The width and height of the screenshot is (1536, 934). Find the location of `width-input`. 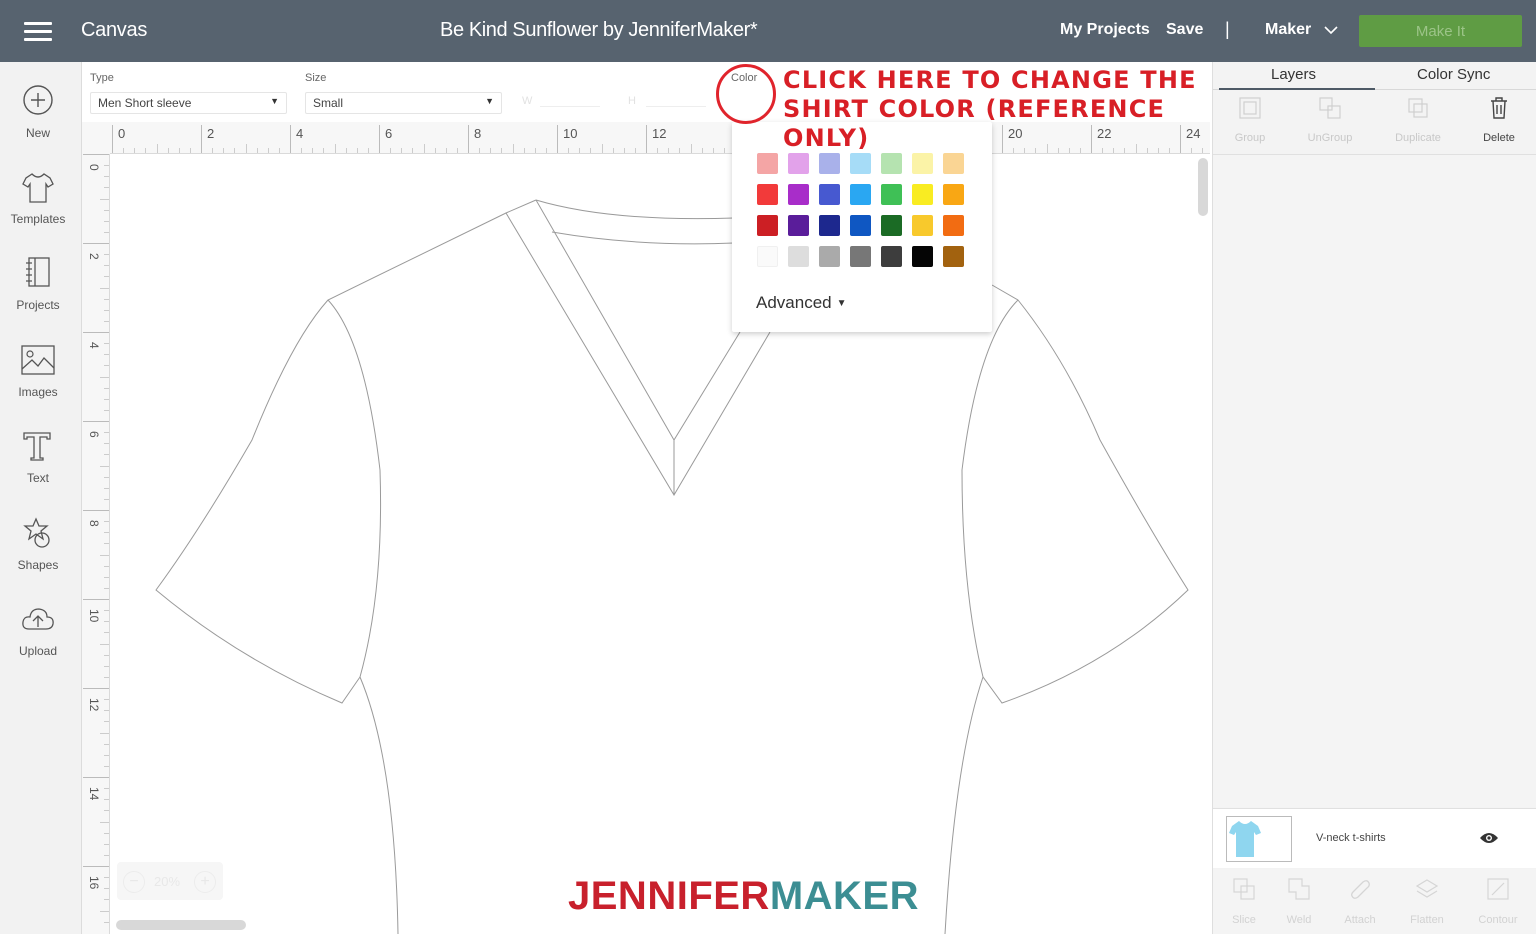

width-input is located at coordinates (570, 101).